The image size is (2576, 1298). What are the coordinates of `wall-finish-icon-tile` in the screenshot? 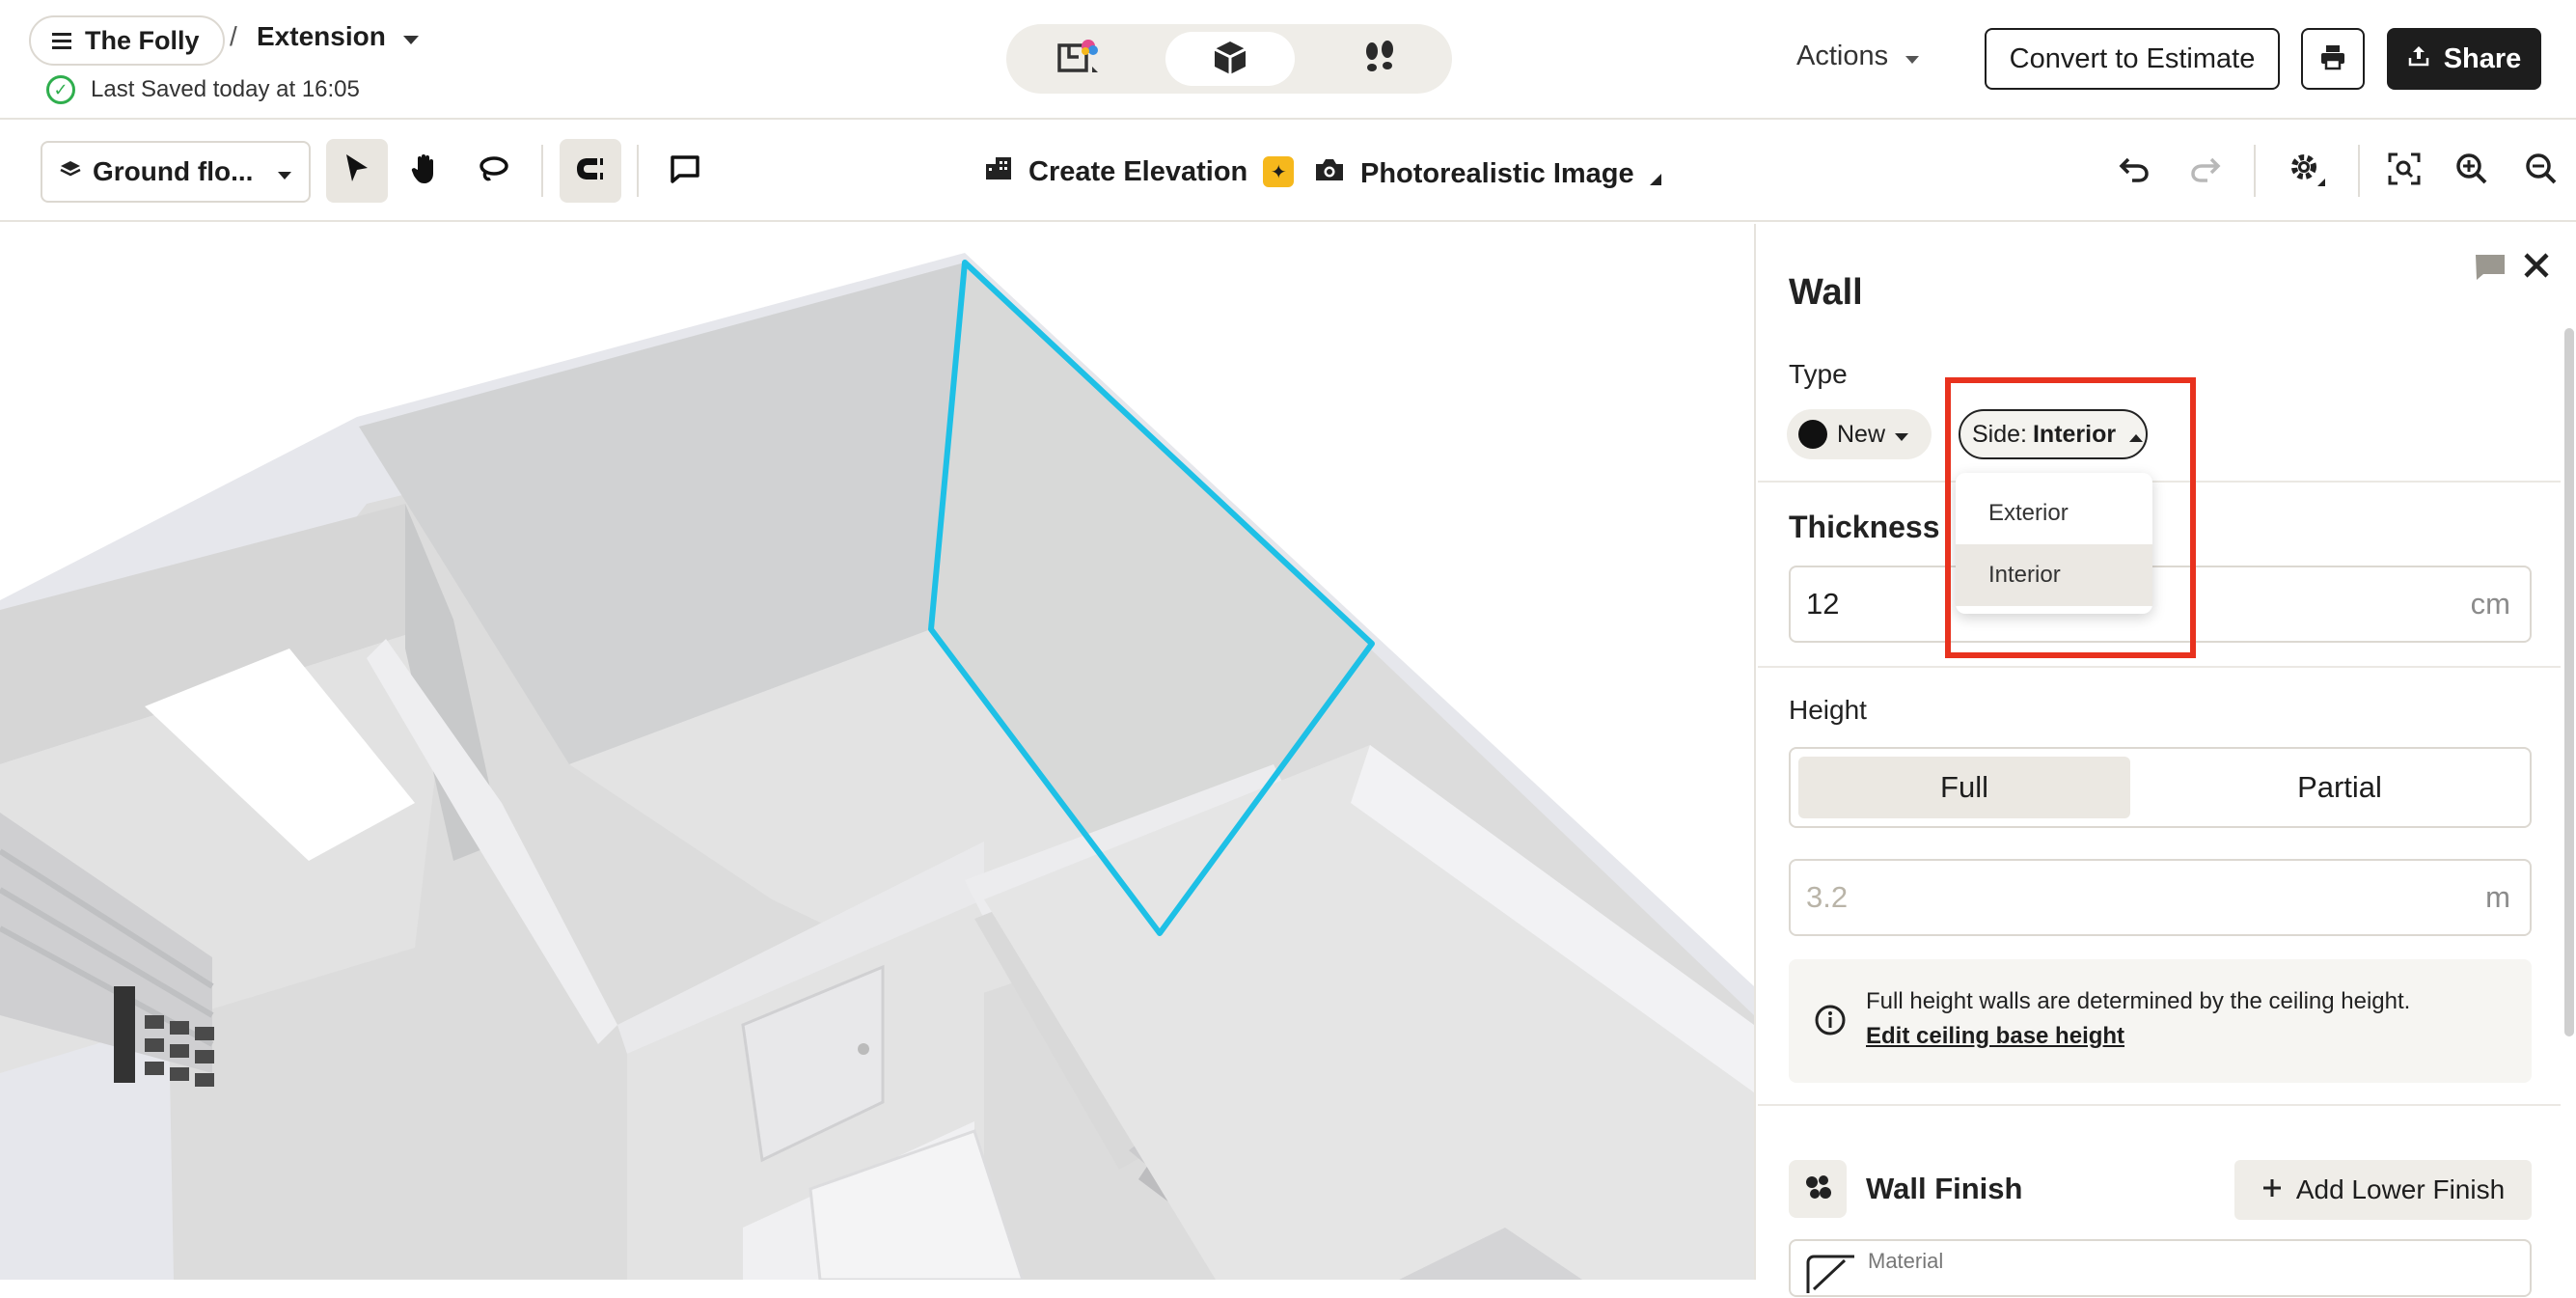 It's located at (1818, 1189).